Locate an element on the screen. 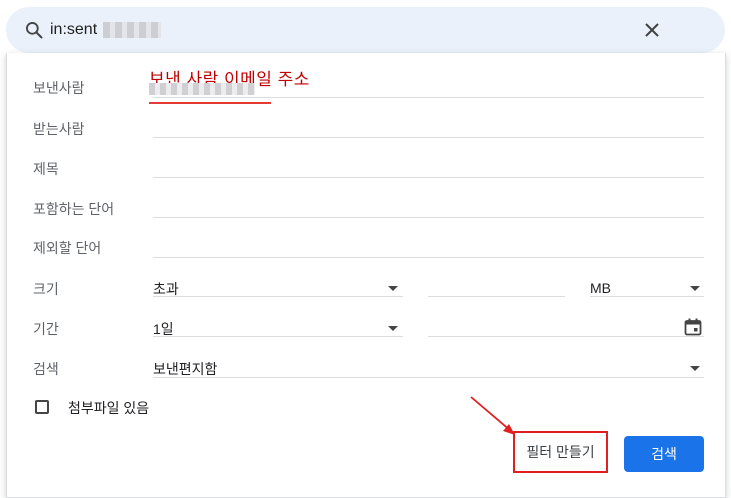 This screenshot has width=731, height=498. date-range-underline is located at coordinates (278, 336).